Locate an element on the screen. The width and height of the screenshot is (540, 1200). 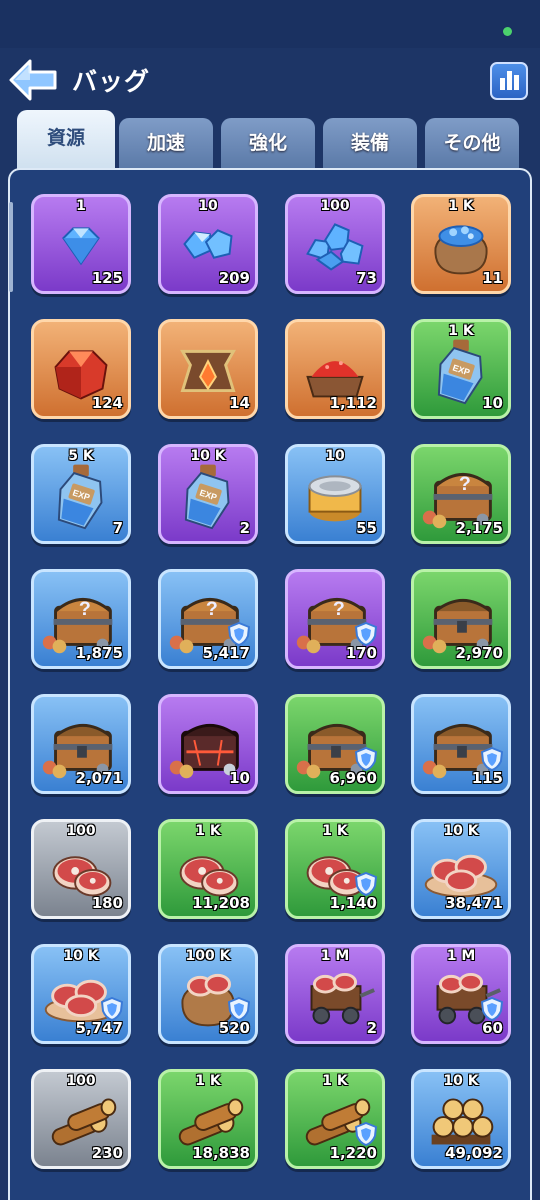
item-count: 230 is located at coordinates (107, 1153).